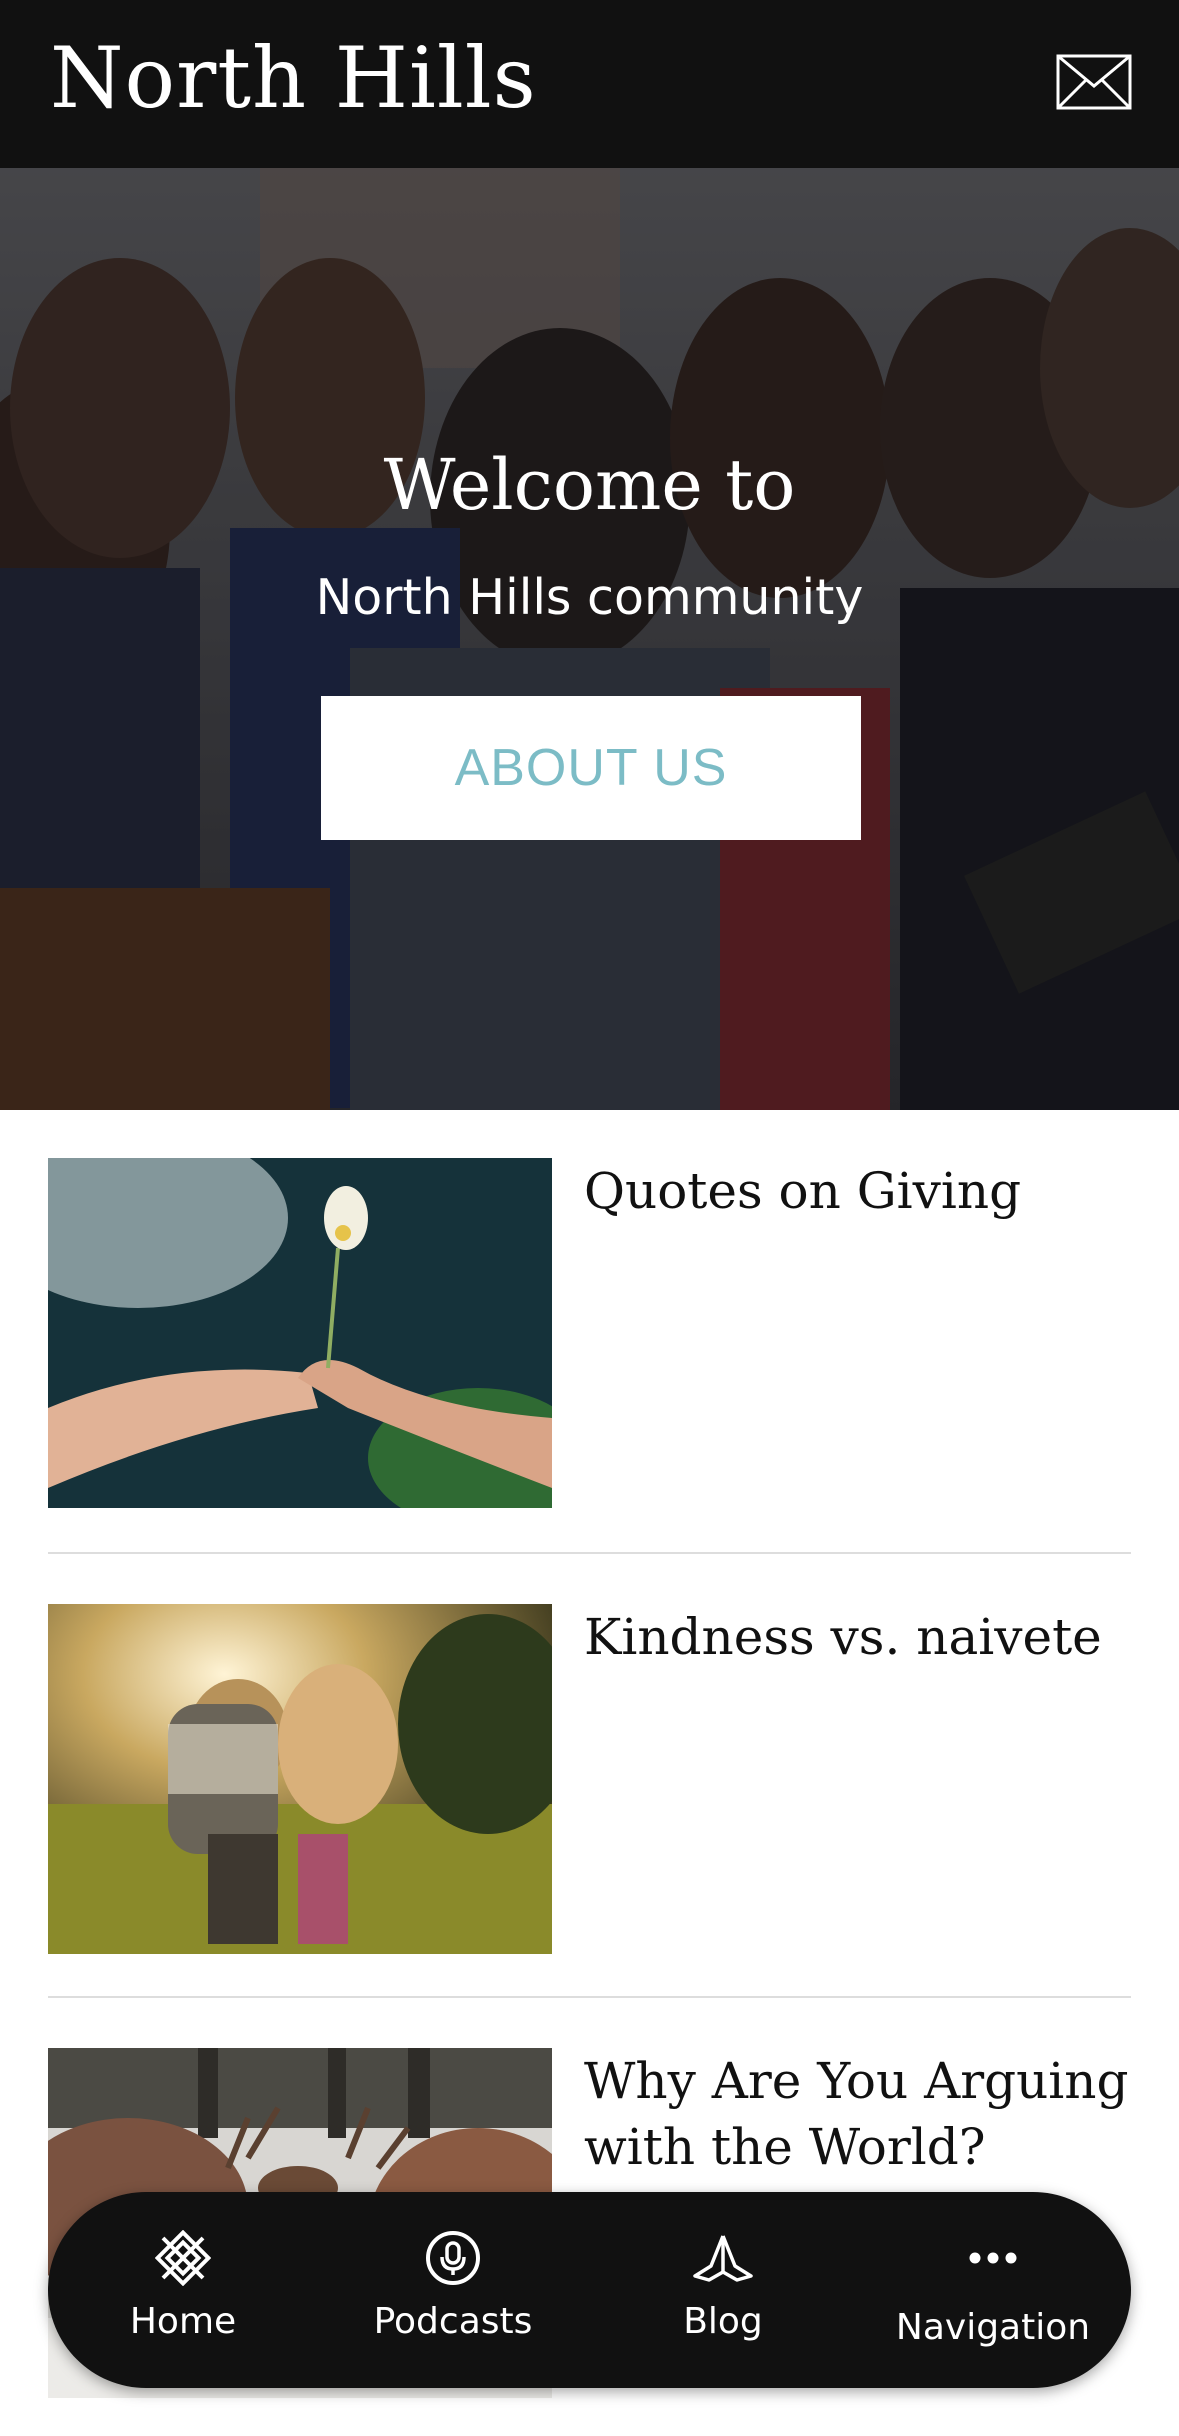 The image size is (1179, 2436). I want to click on home-knot-icon, so click(183, 2258).